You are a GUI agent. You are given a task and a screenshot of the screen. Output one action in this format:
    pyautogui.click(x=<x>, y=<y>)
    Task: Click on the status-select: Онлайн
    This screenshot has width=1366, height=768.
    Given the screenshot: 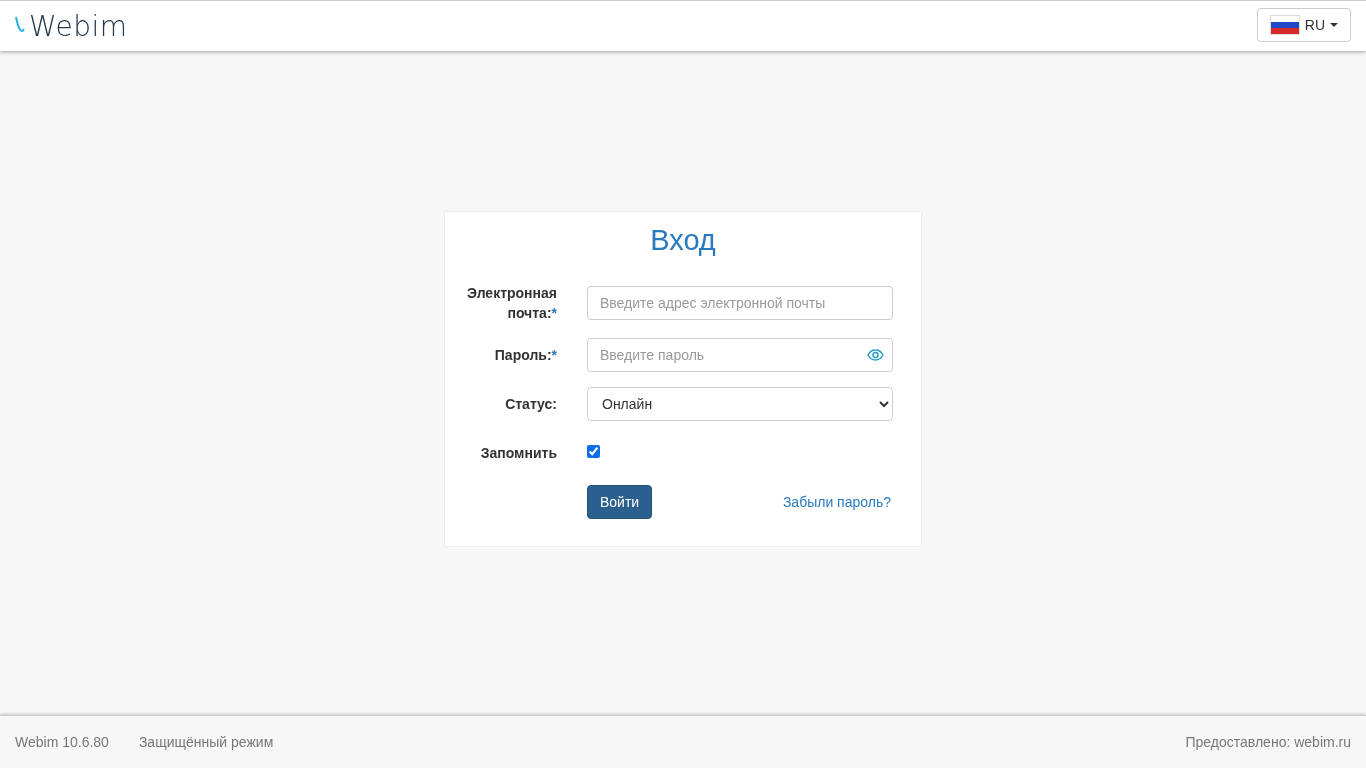 What is the action you would take?
    pyautogui.click(x=740, y=404)
    